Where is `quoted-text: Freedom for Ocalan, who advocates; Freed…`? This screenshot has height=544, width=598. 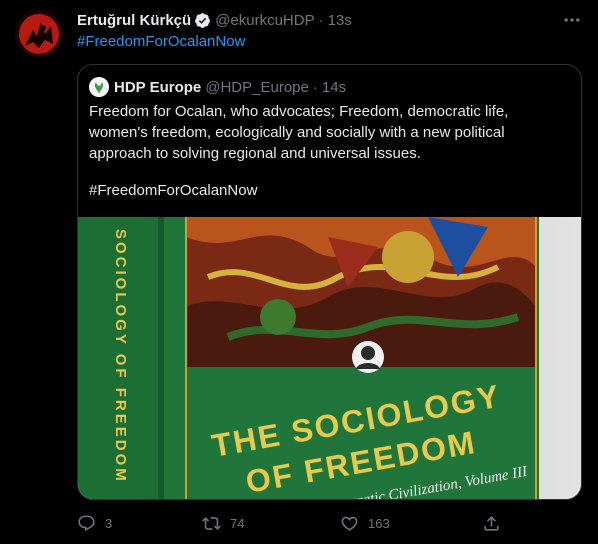 quoted-text: Freedom for Ocalan, who advocates; Freed… is located at coordinates (299, 132).